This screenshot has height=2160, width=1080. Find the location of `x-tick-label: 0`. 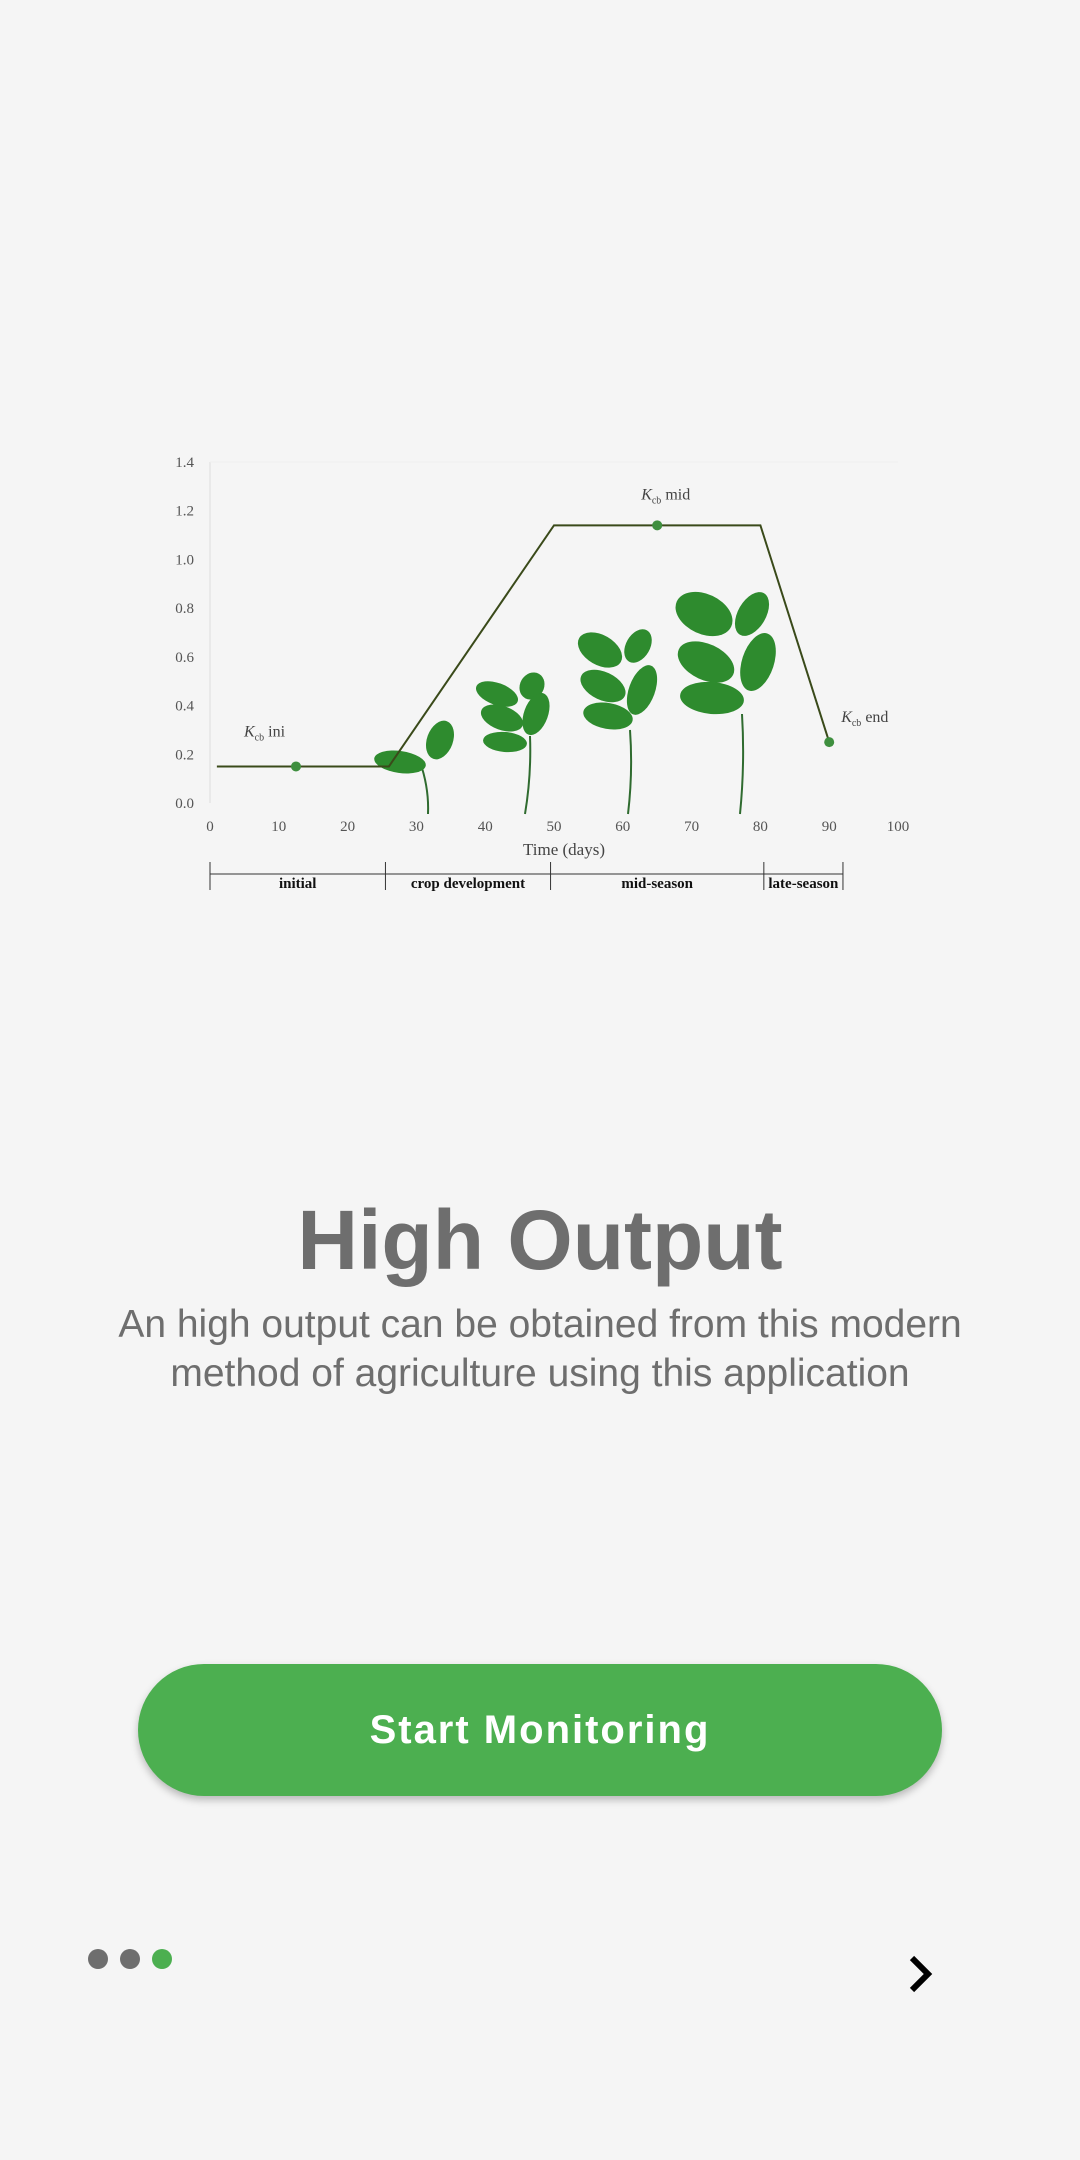

x-tick-label: 0 is located at coordinates (210, 827).